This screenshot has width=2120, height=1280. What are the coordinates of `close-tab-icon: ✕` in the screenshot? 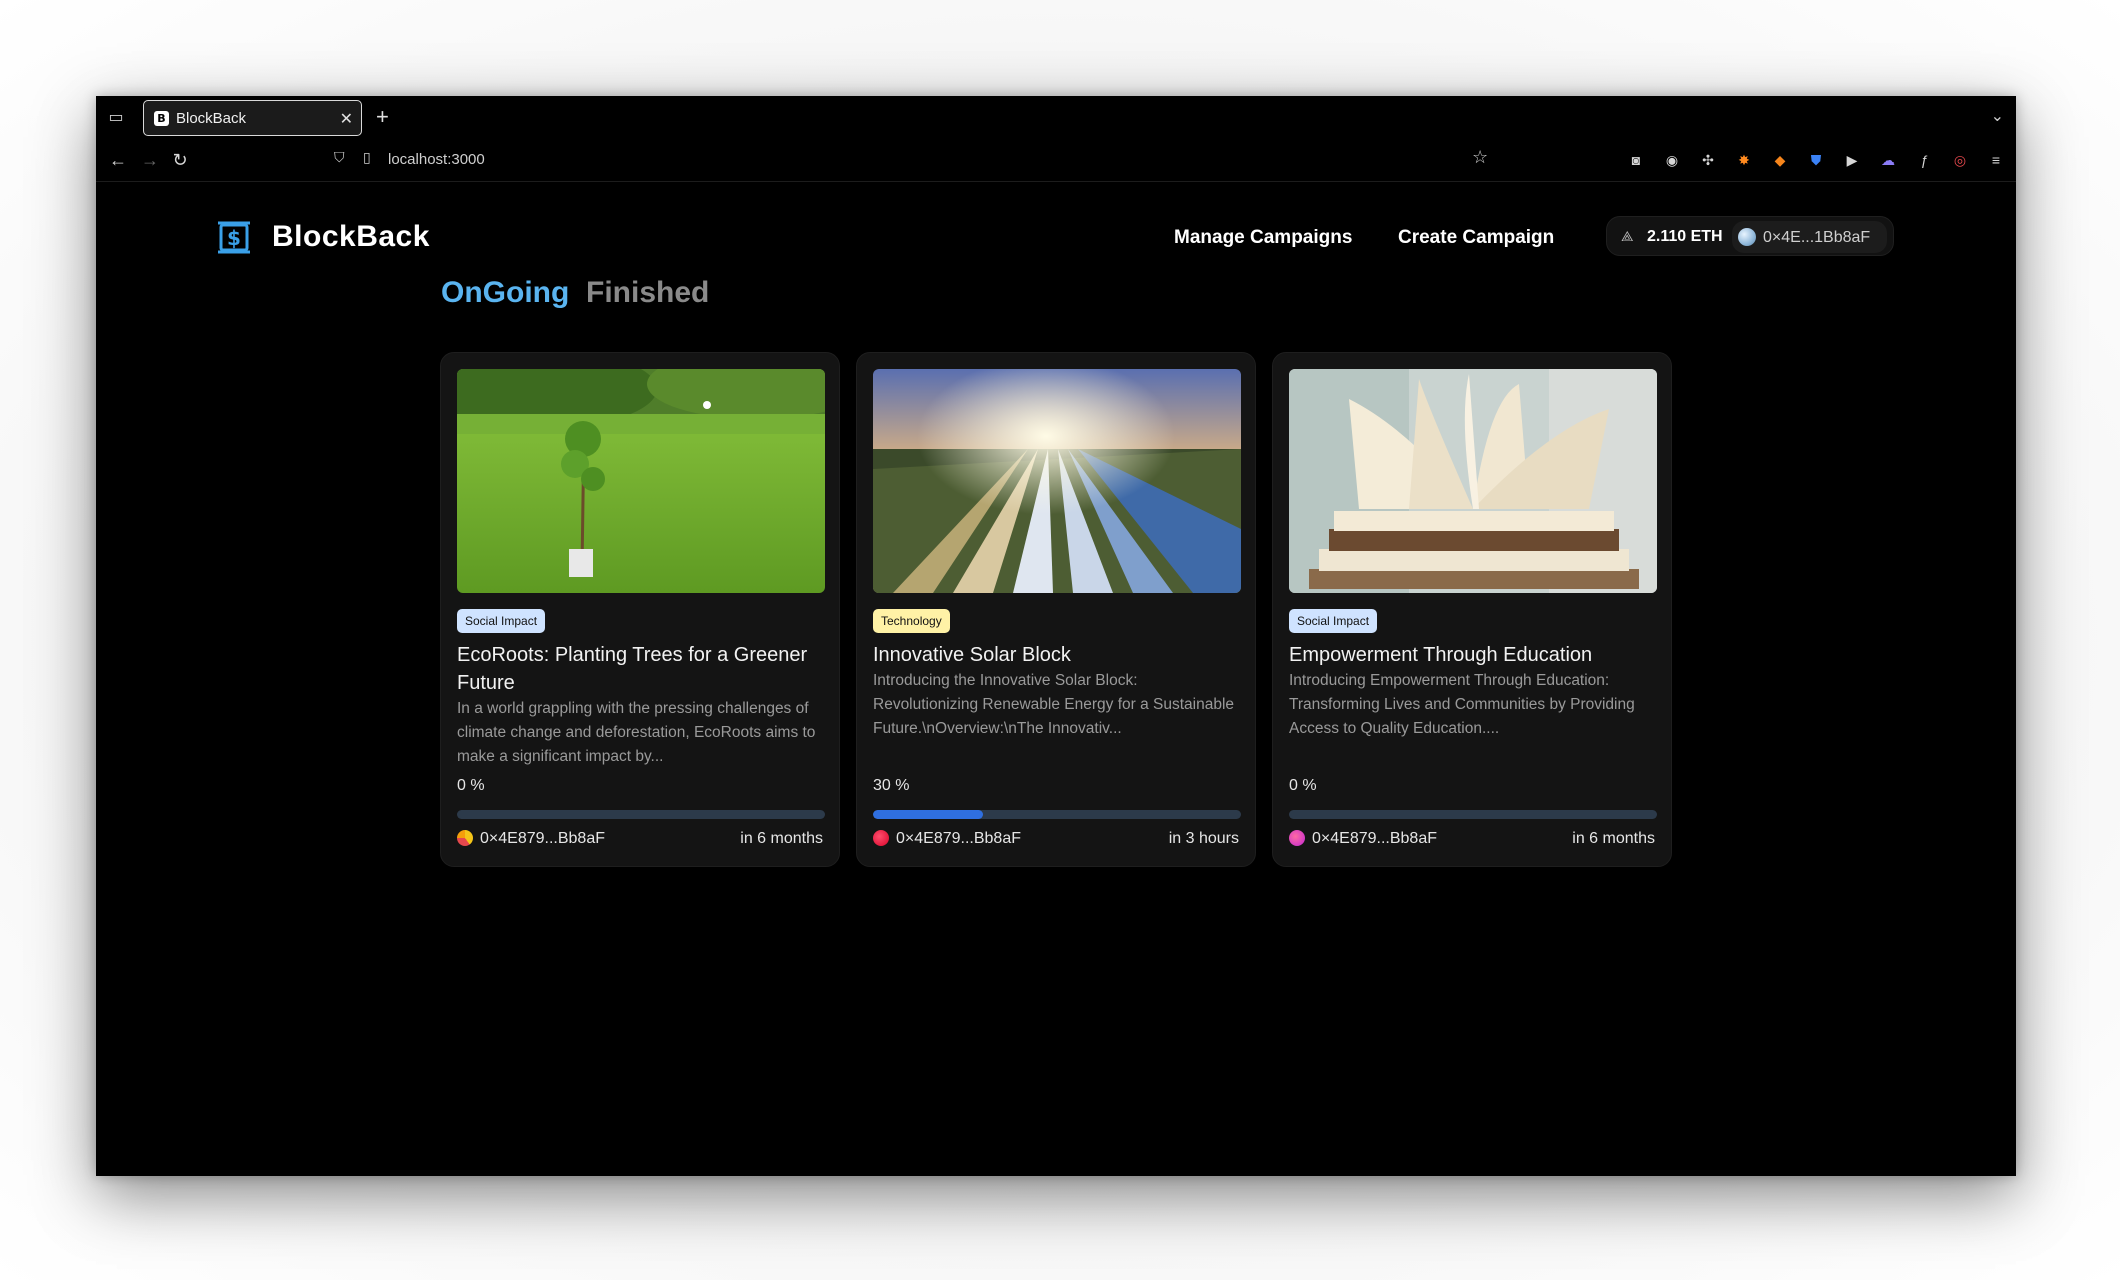 It's located at (346, 119).